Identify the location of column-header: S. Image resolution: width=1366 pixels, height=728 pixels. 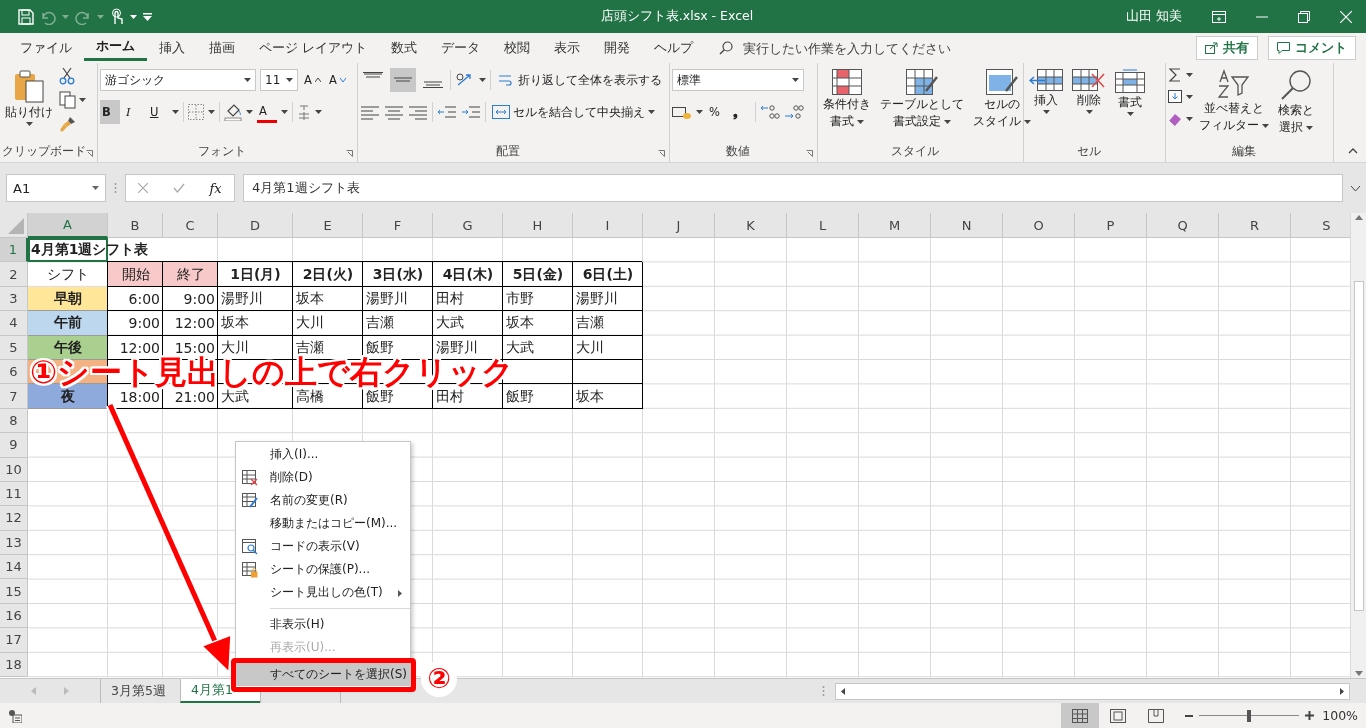
(1320, 225).